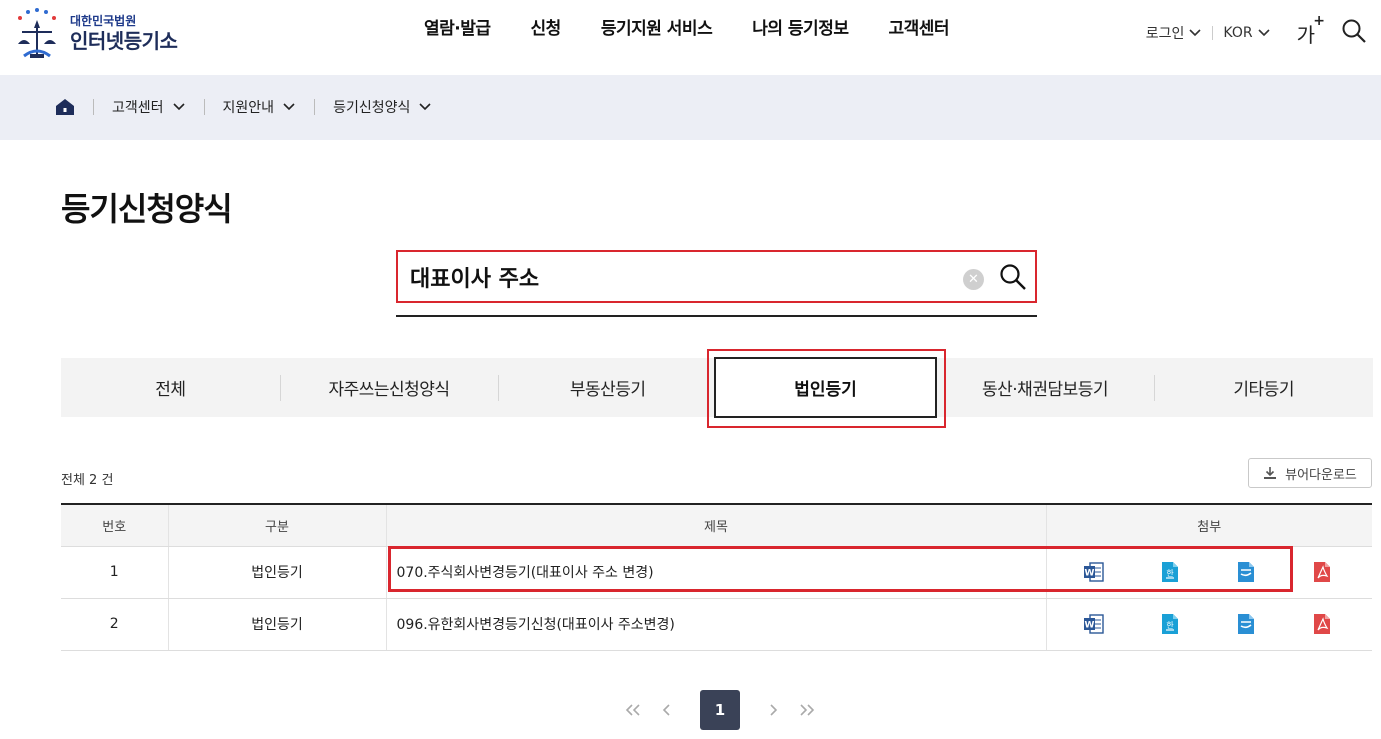 The image size is (1381, 739). I want to click on site-search-button, so click(1354, 33).